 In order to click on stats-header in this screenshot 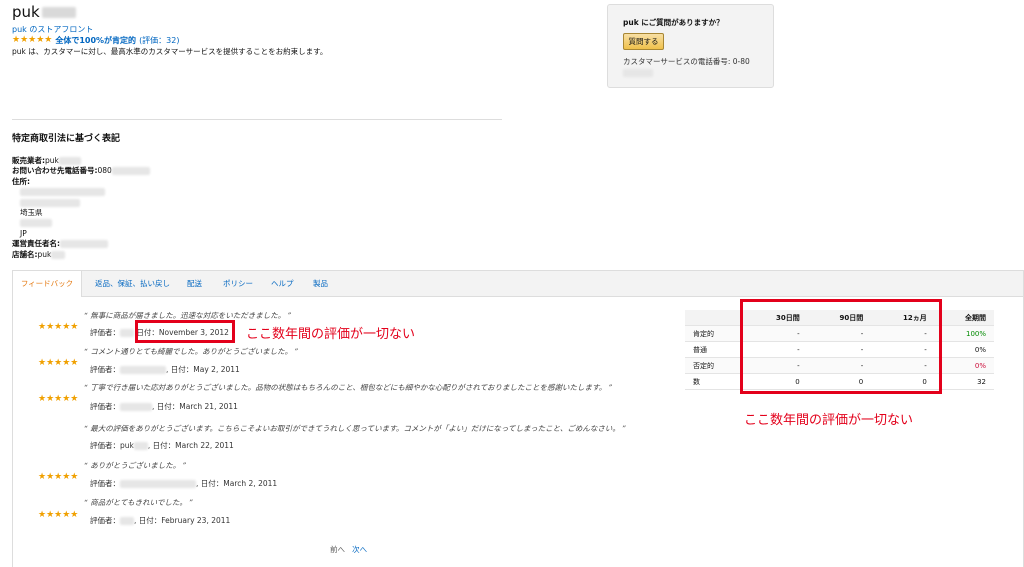, I will do `click(715, 318)`.